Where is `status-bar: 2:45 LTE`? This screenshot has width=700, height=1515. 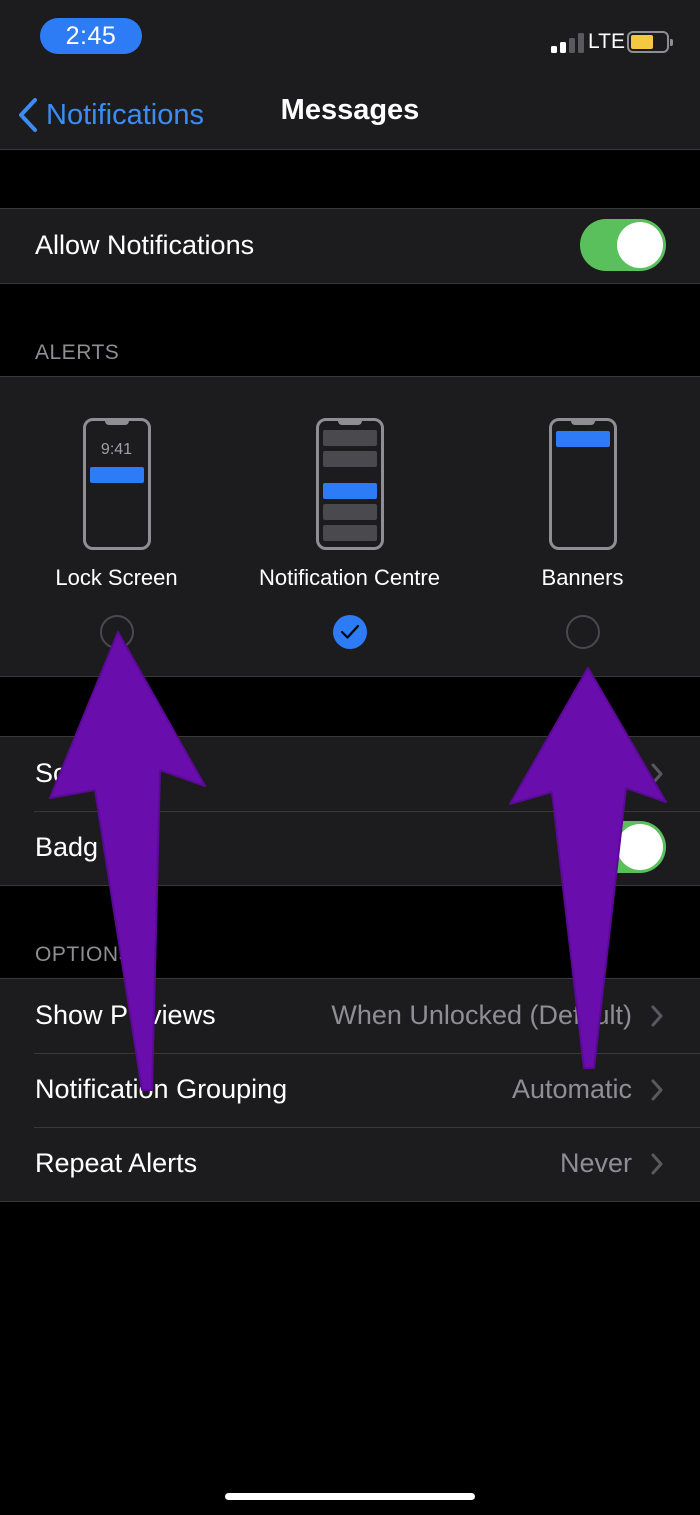
status-bar: 2:45 LTE is located at coordinates (350, 40).